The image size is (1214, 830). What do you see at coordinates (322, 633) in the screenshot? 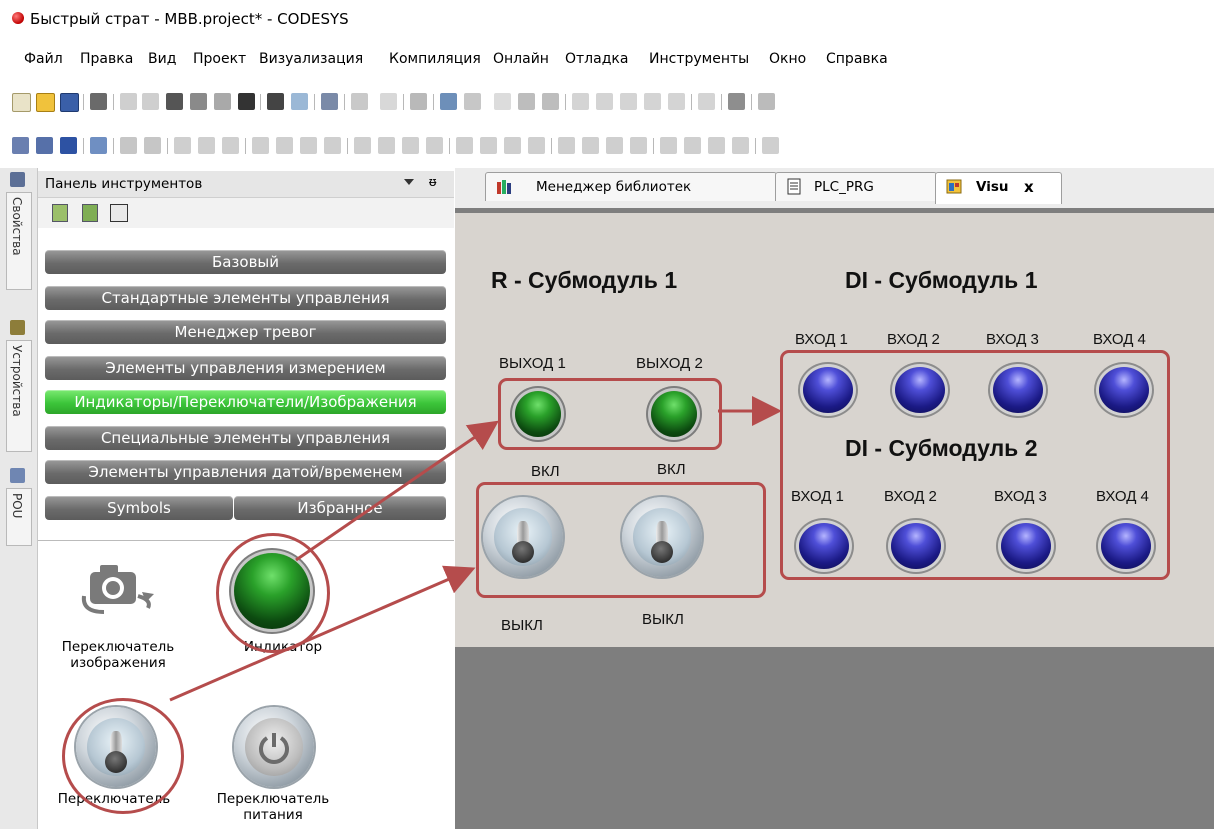
I see `arrow-switch-to-switches` at bounding box center [322, 633].